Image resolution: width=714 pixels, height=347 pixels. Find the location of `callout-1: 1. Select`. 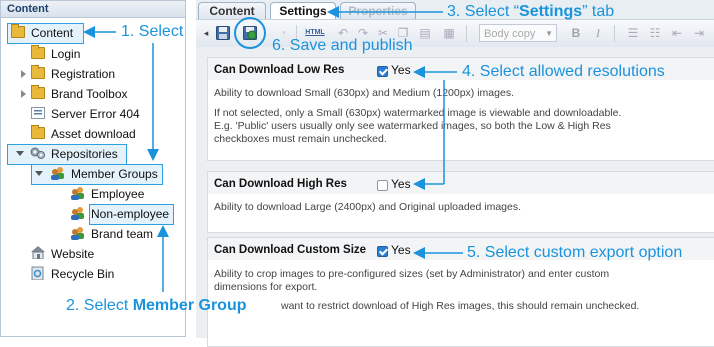

callout-1: 1. Select is located at coordinates (152, 31).